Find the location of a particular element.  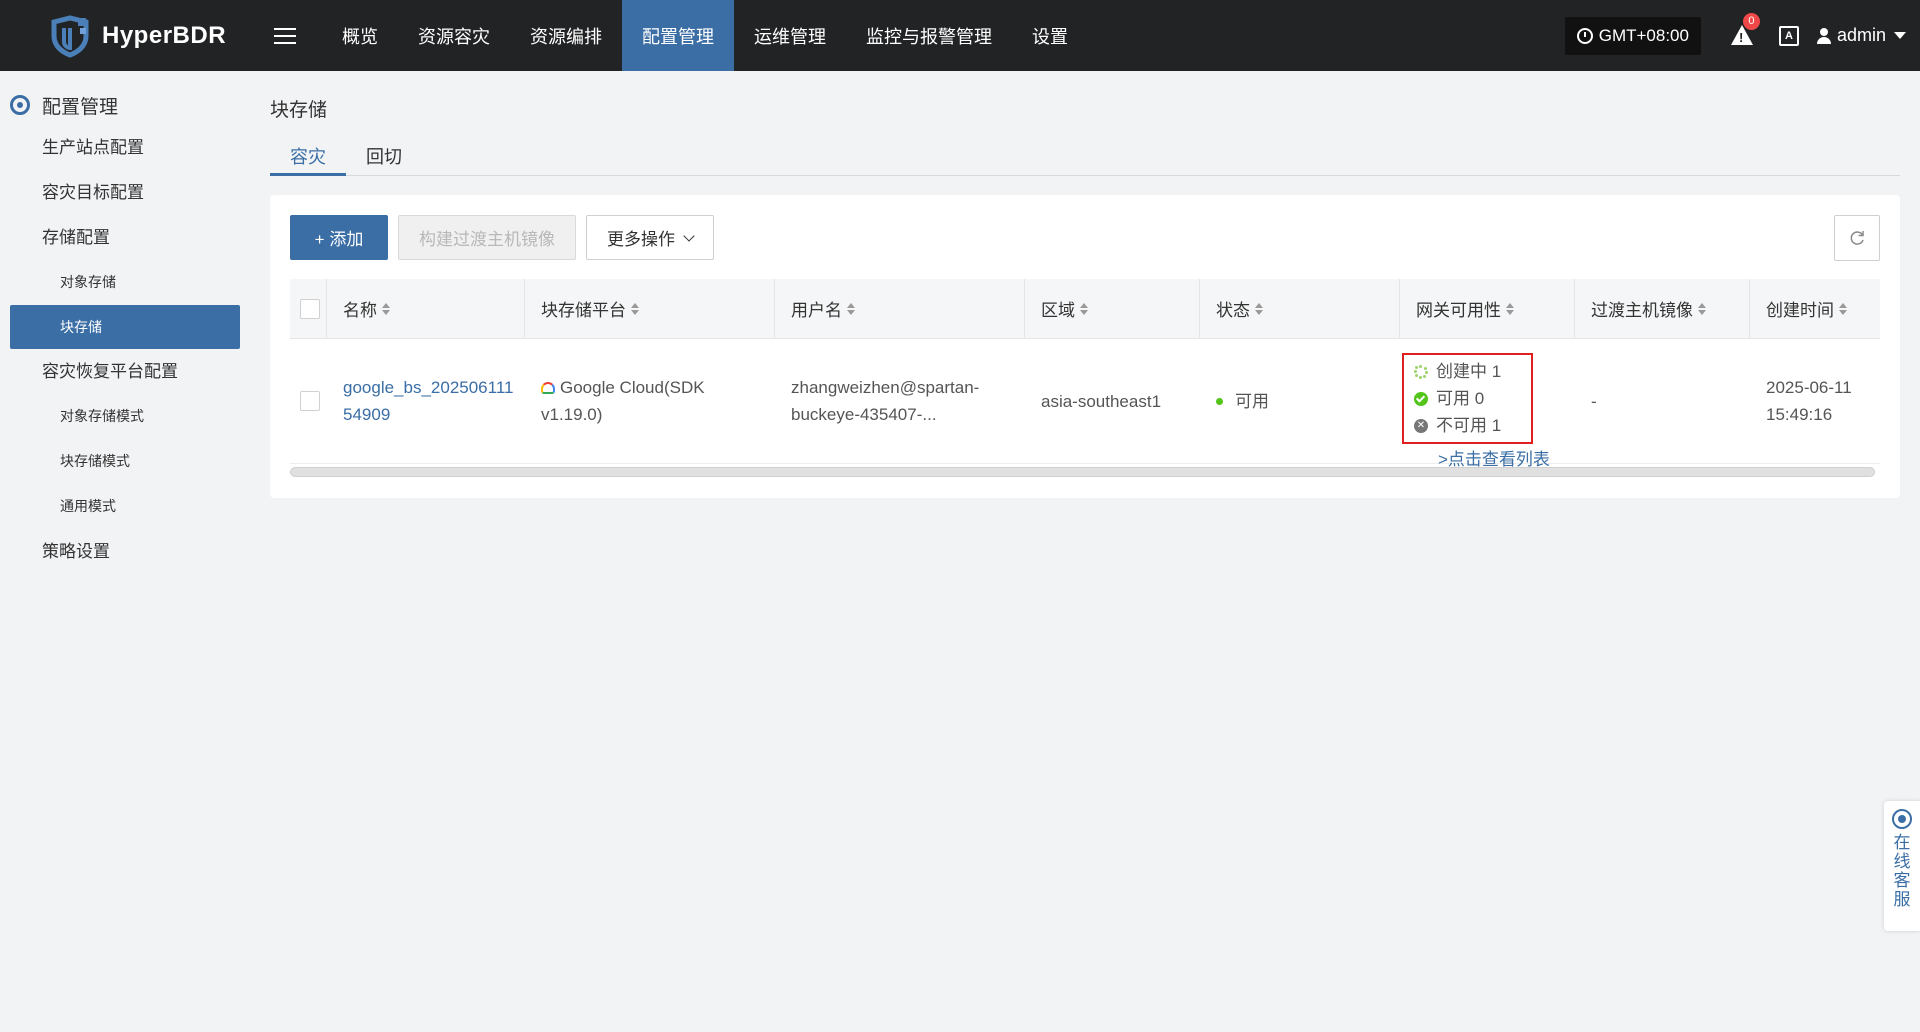

caret-down-icon is located at coordinates (1900, 35).